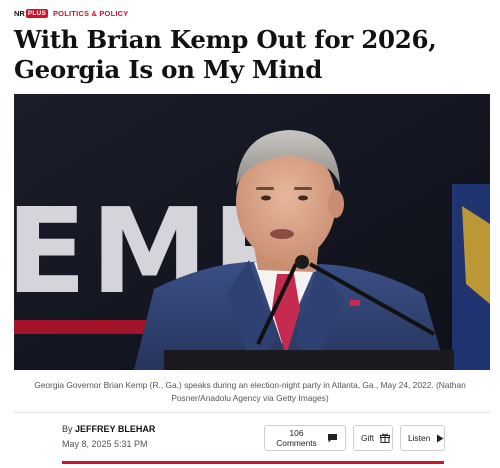  What do you see at coordinates (105, 444) in the screenshot?
I see `publish-date: May 8, 2025 5:31 PM` at bounding box center [105, 444].